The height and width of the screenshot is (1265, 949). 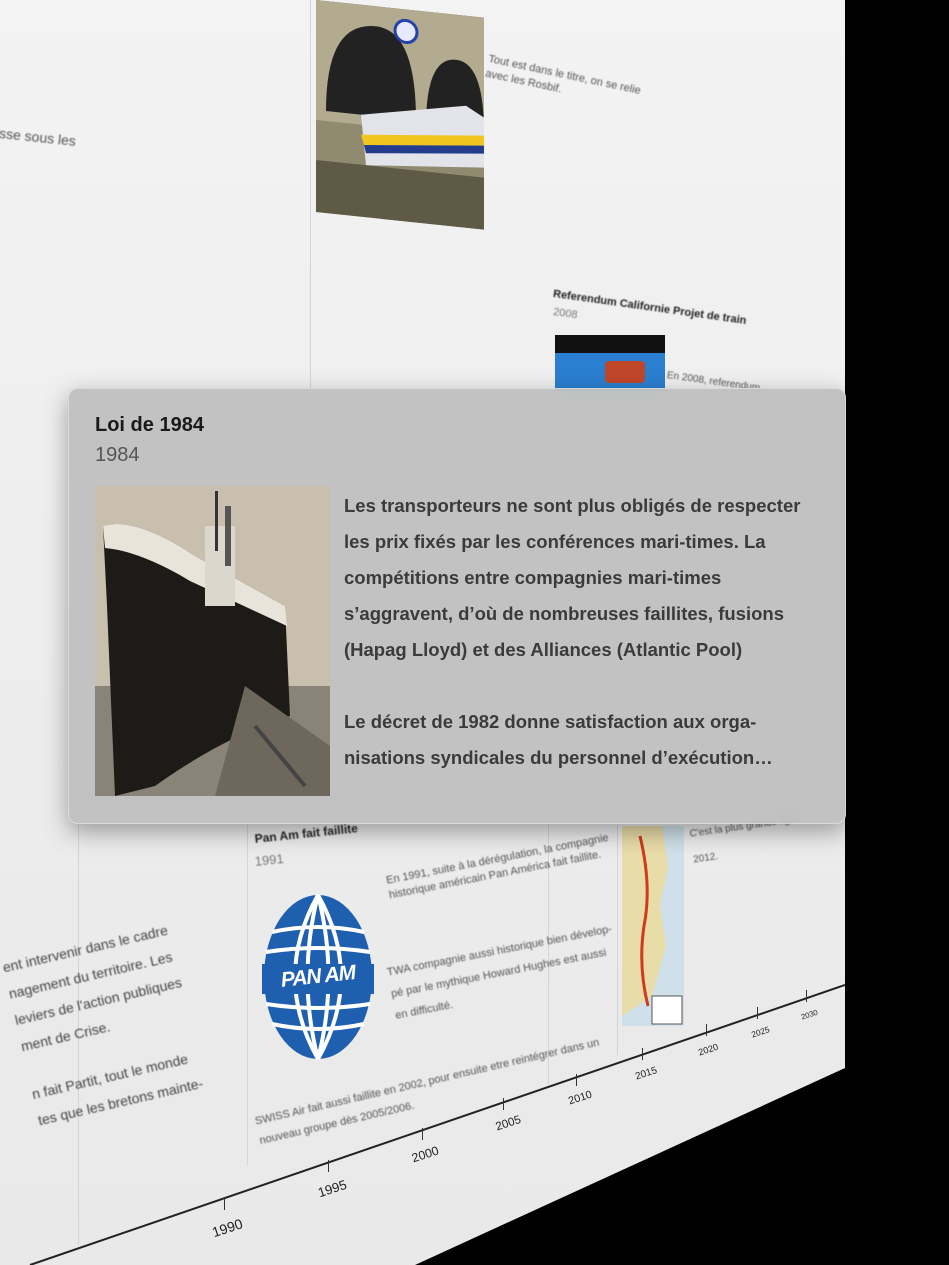 What do you see at coordinates (149, 425) in the screenshot?
I see `popup-title: Loi de 1984` at bounding box center [149, 425].